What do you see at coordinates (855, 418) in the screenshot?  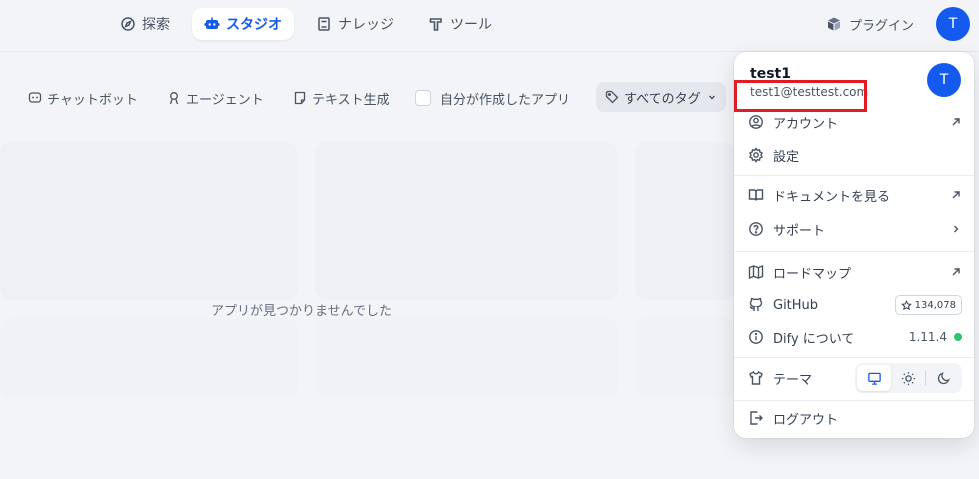 I see `menu-item-logout: ログアウト` at bounding box center [855, 418].